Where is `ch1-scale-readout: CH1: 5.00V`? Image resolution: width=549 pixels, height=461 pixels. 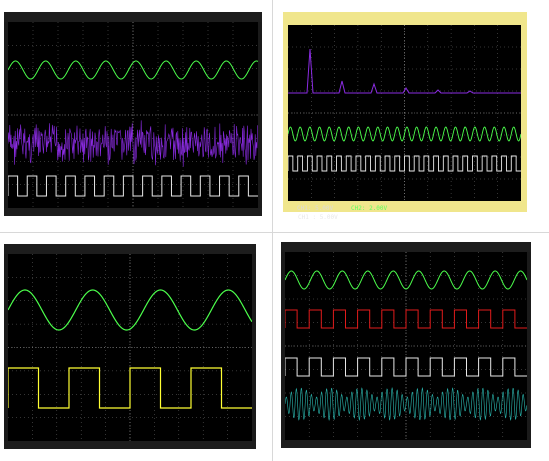 ch1-scale-readout: CH1: 5.00V is located at coordinates (315, 208).